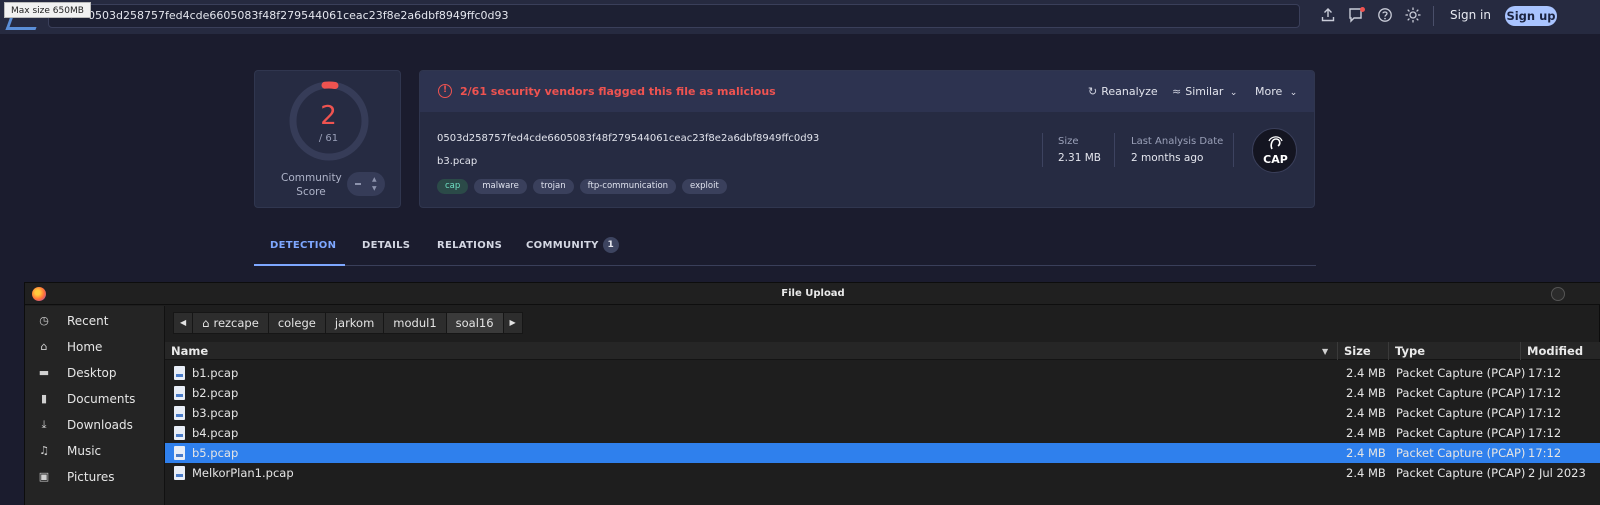 The width and height of the screenshot is (1600, 505). I want to click on place-label: Pictures, so click(91, 477).